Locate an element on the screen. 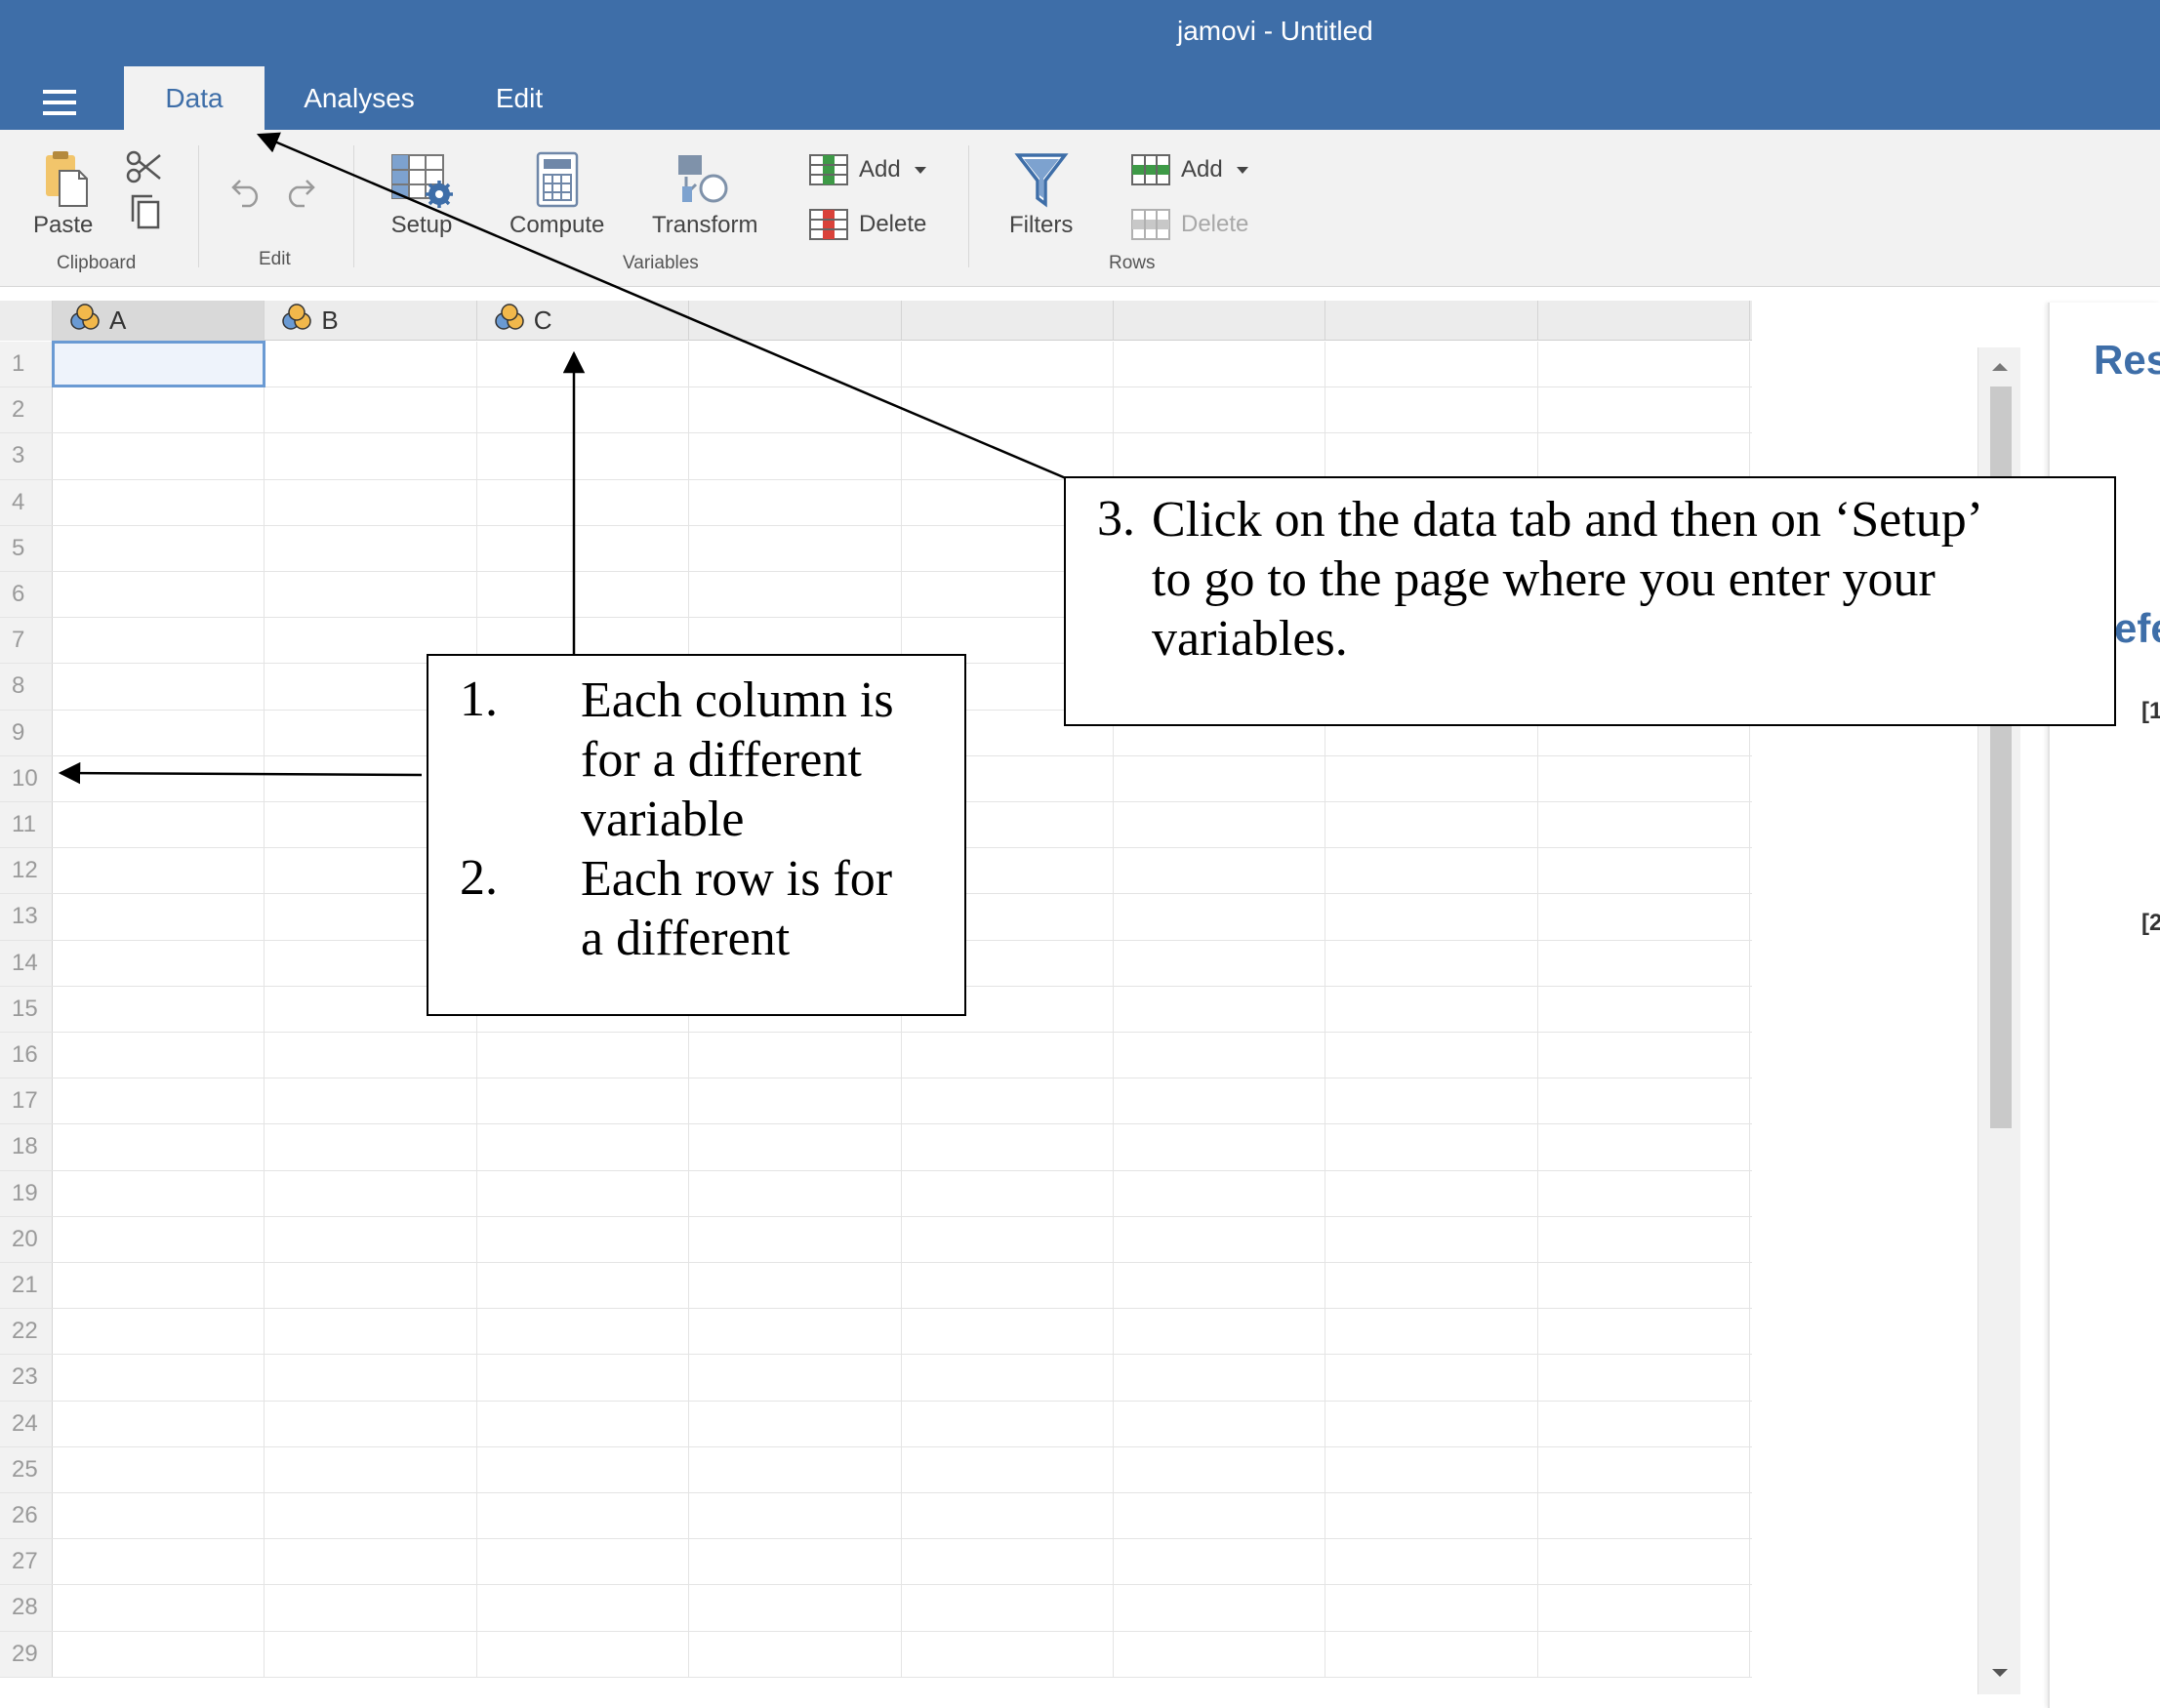 Image resolution: width=2160 pixels, height=1708 pixels. row-number: 17 is located at coordinates (26, 1101).